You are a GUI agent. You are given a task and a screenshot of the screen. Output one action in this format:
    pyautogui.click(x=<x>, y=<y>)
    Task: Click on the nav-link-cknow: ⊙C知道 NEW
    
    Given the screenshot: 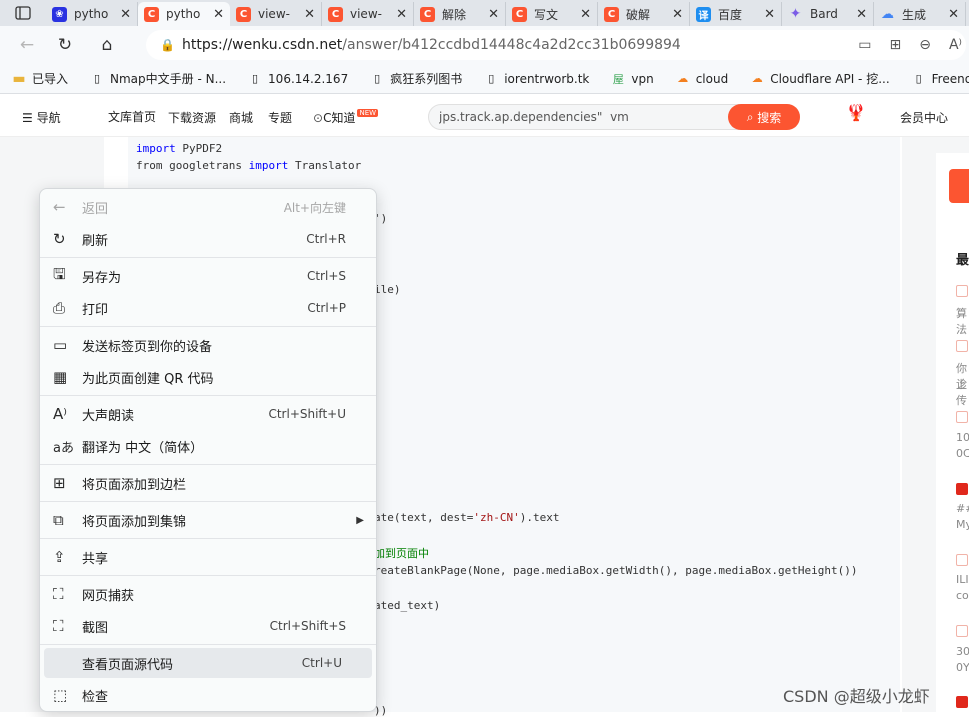 What is the action you would take?
    pyautogui.click(x=346, y=117)
    